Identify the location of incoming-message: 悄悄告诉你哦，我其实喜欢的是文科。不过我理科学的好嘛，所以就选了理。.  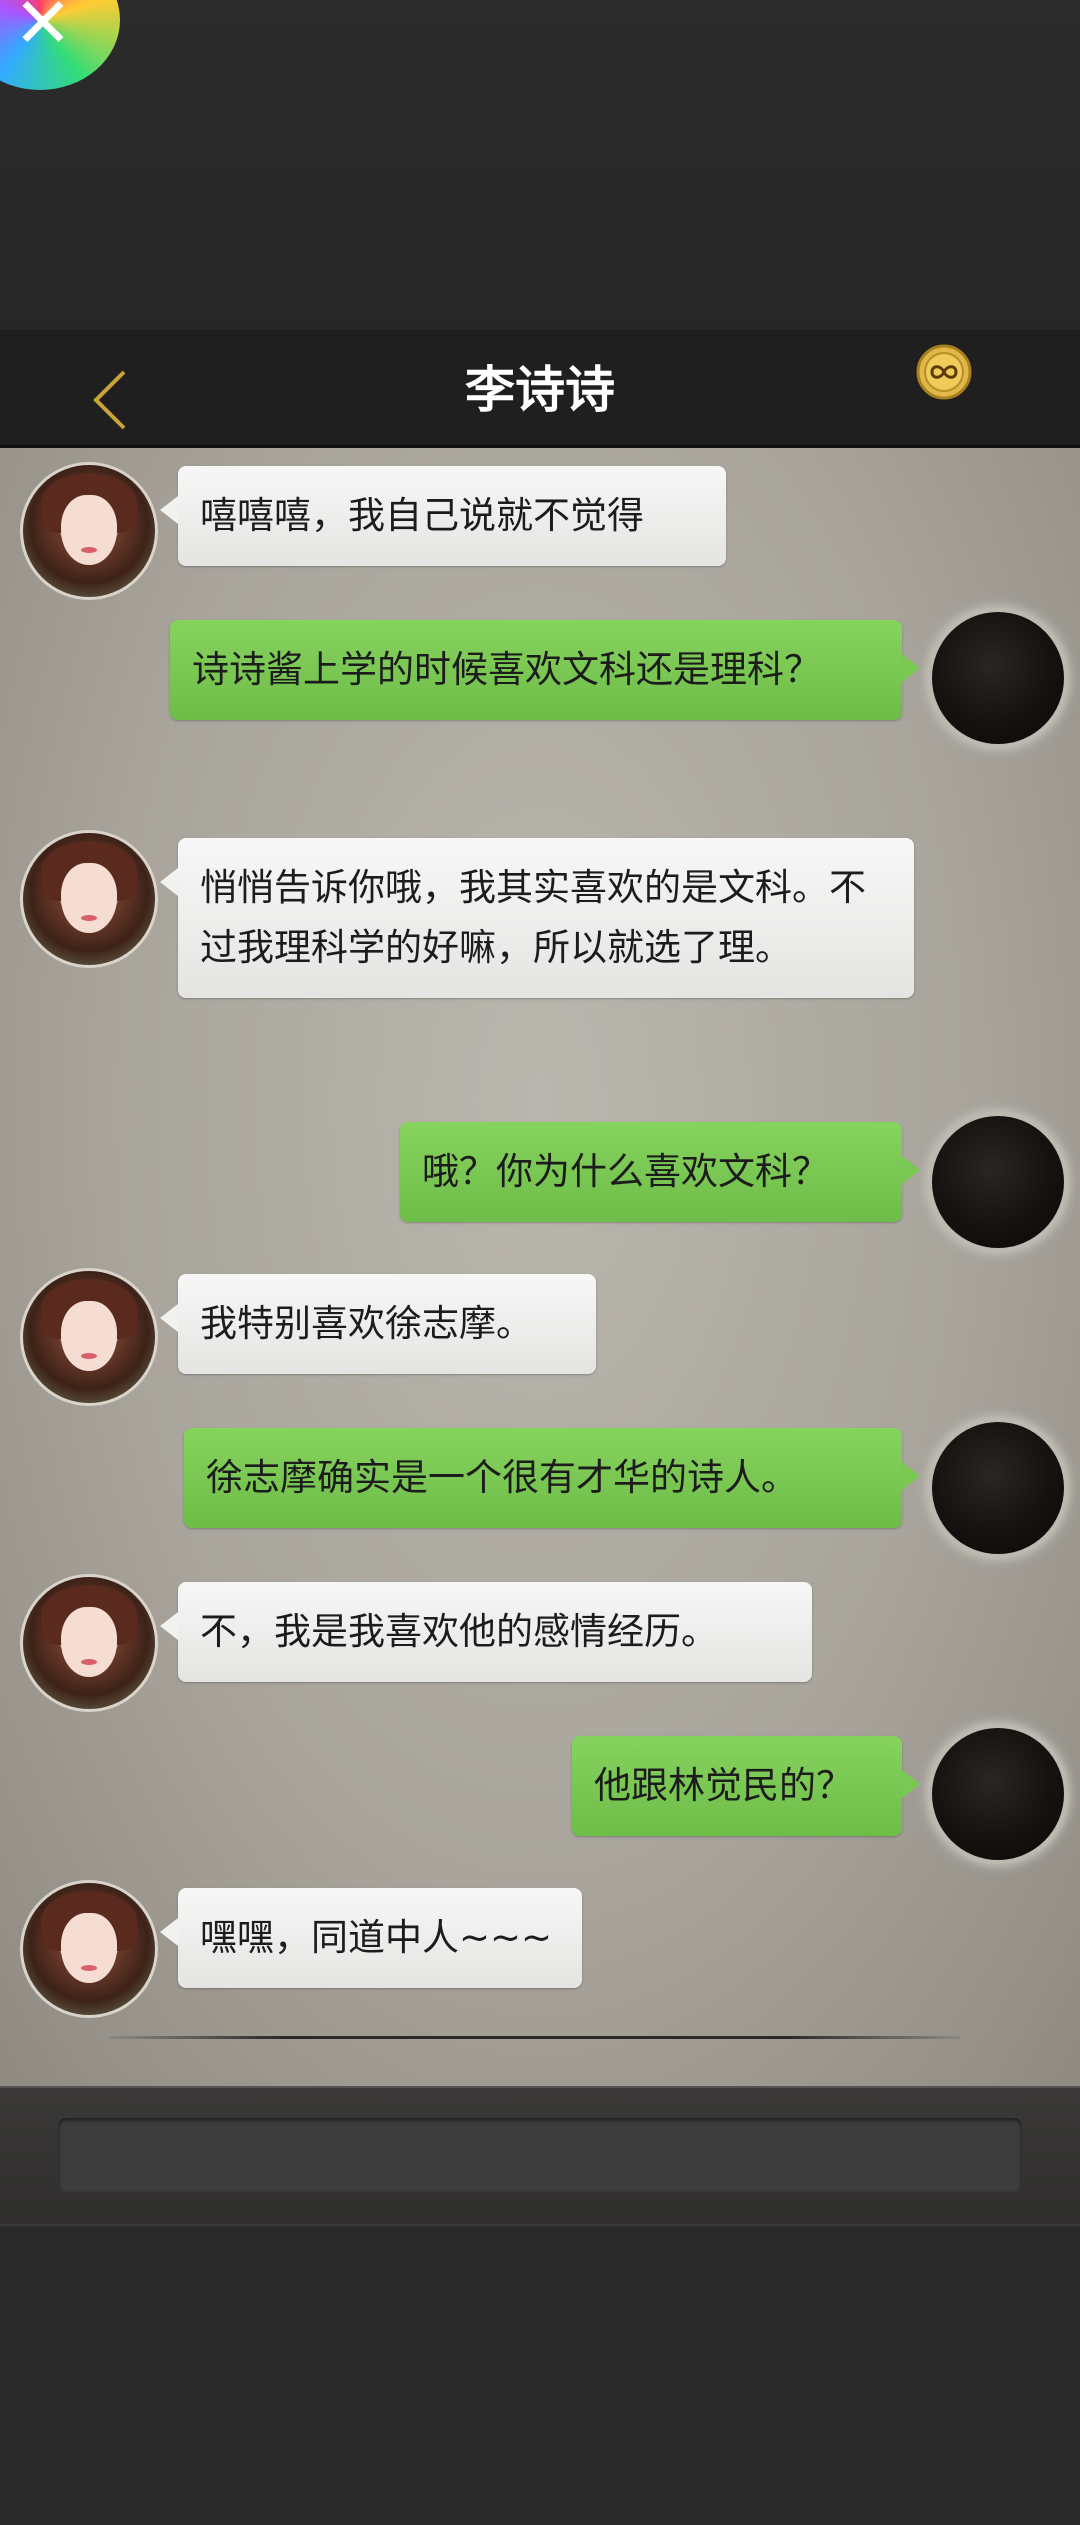
(537, 918).